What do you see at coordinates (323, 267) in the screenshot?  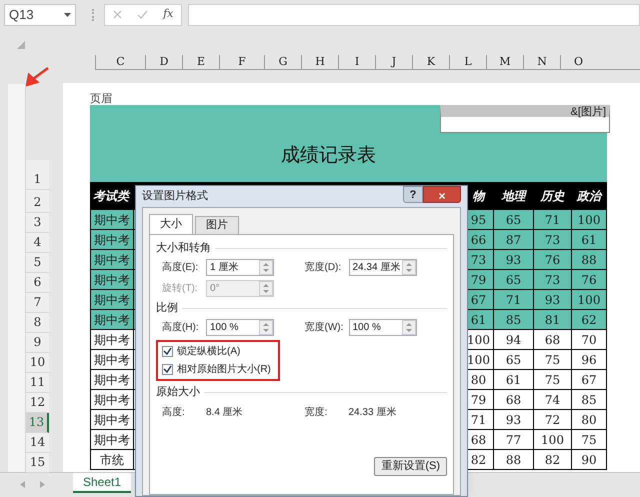 I see `field-label: 宽度(D):` at bounding box center [323, 267].